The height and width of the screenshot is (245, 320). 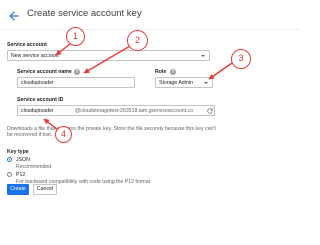 I want to click on create-button: Create, so click(x=18, y=189).